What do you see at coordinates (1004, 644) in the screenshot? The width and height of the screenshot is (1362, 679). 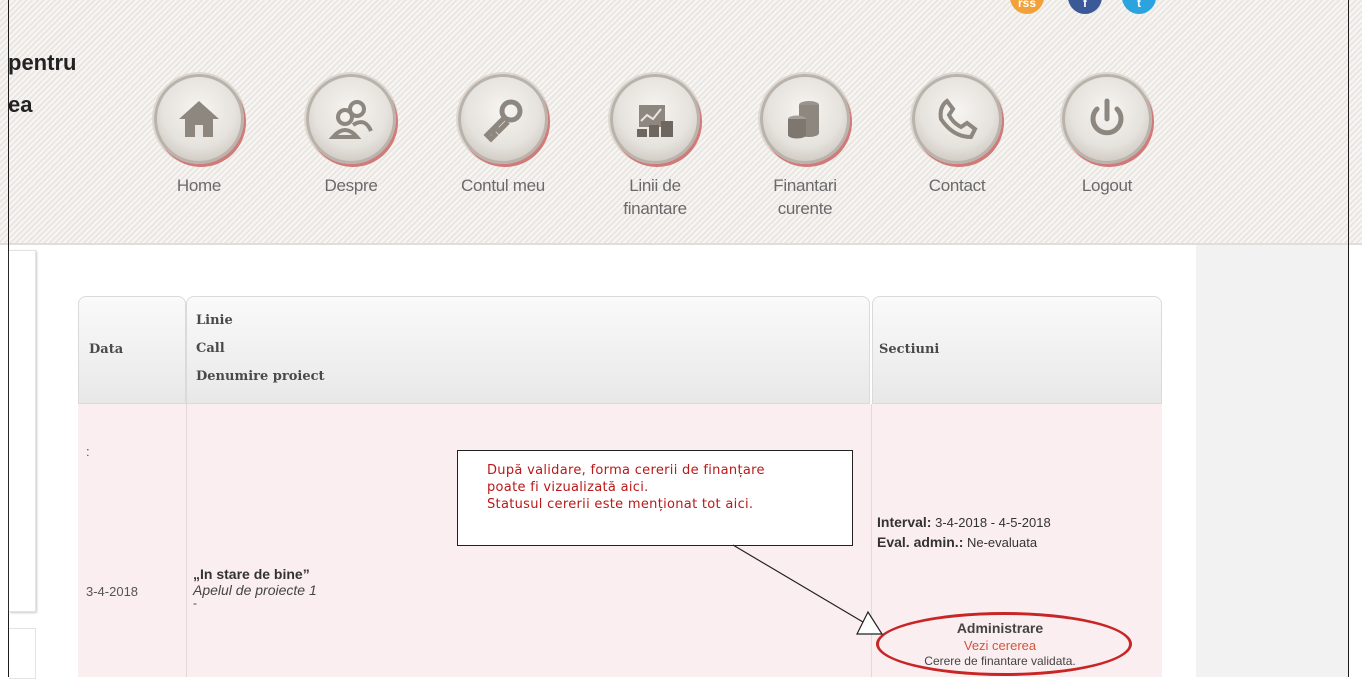 I see `highlight-ellipse` at bounding box center [1004, 644].